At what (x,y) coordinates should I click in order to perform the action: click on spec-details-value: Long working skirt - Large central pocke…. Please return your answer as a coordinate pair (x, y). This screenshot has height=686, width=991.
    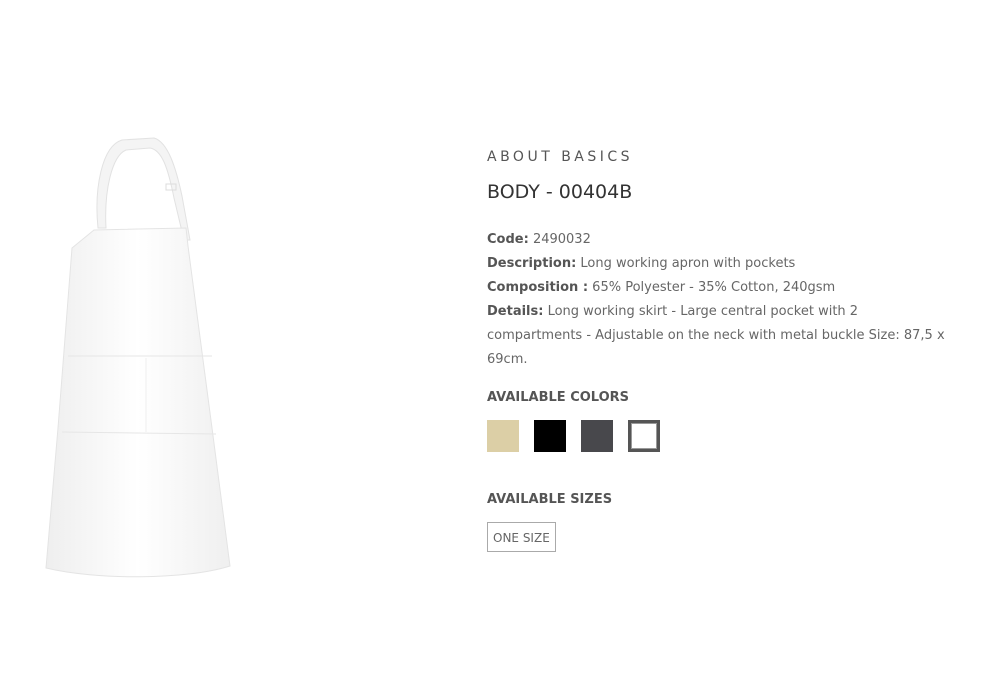
    Looking at the image, I should click on (716, 335).